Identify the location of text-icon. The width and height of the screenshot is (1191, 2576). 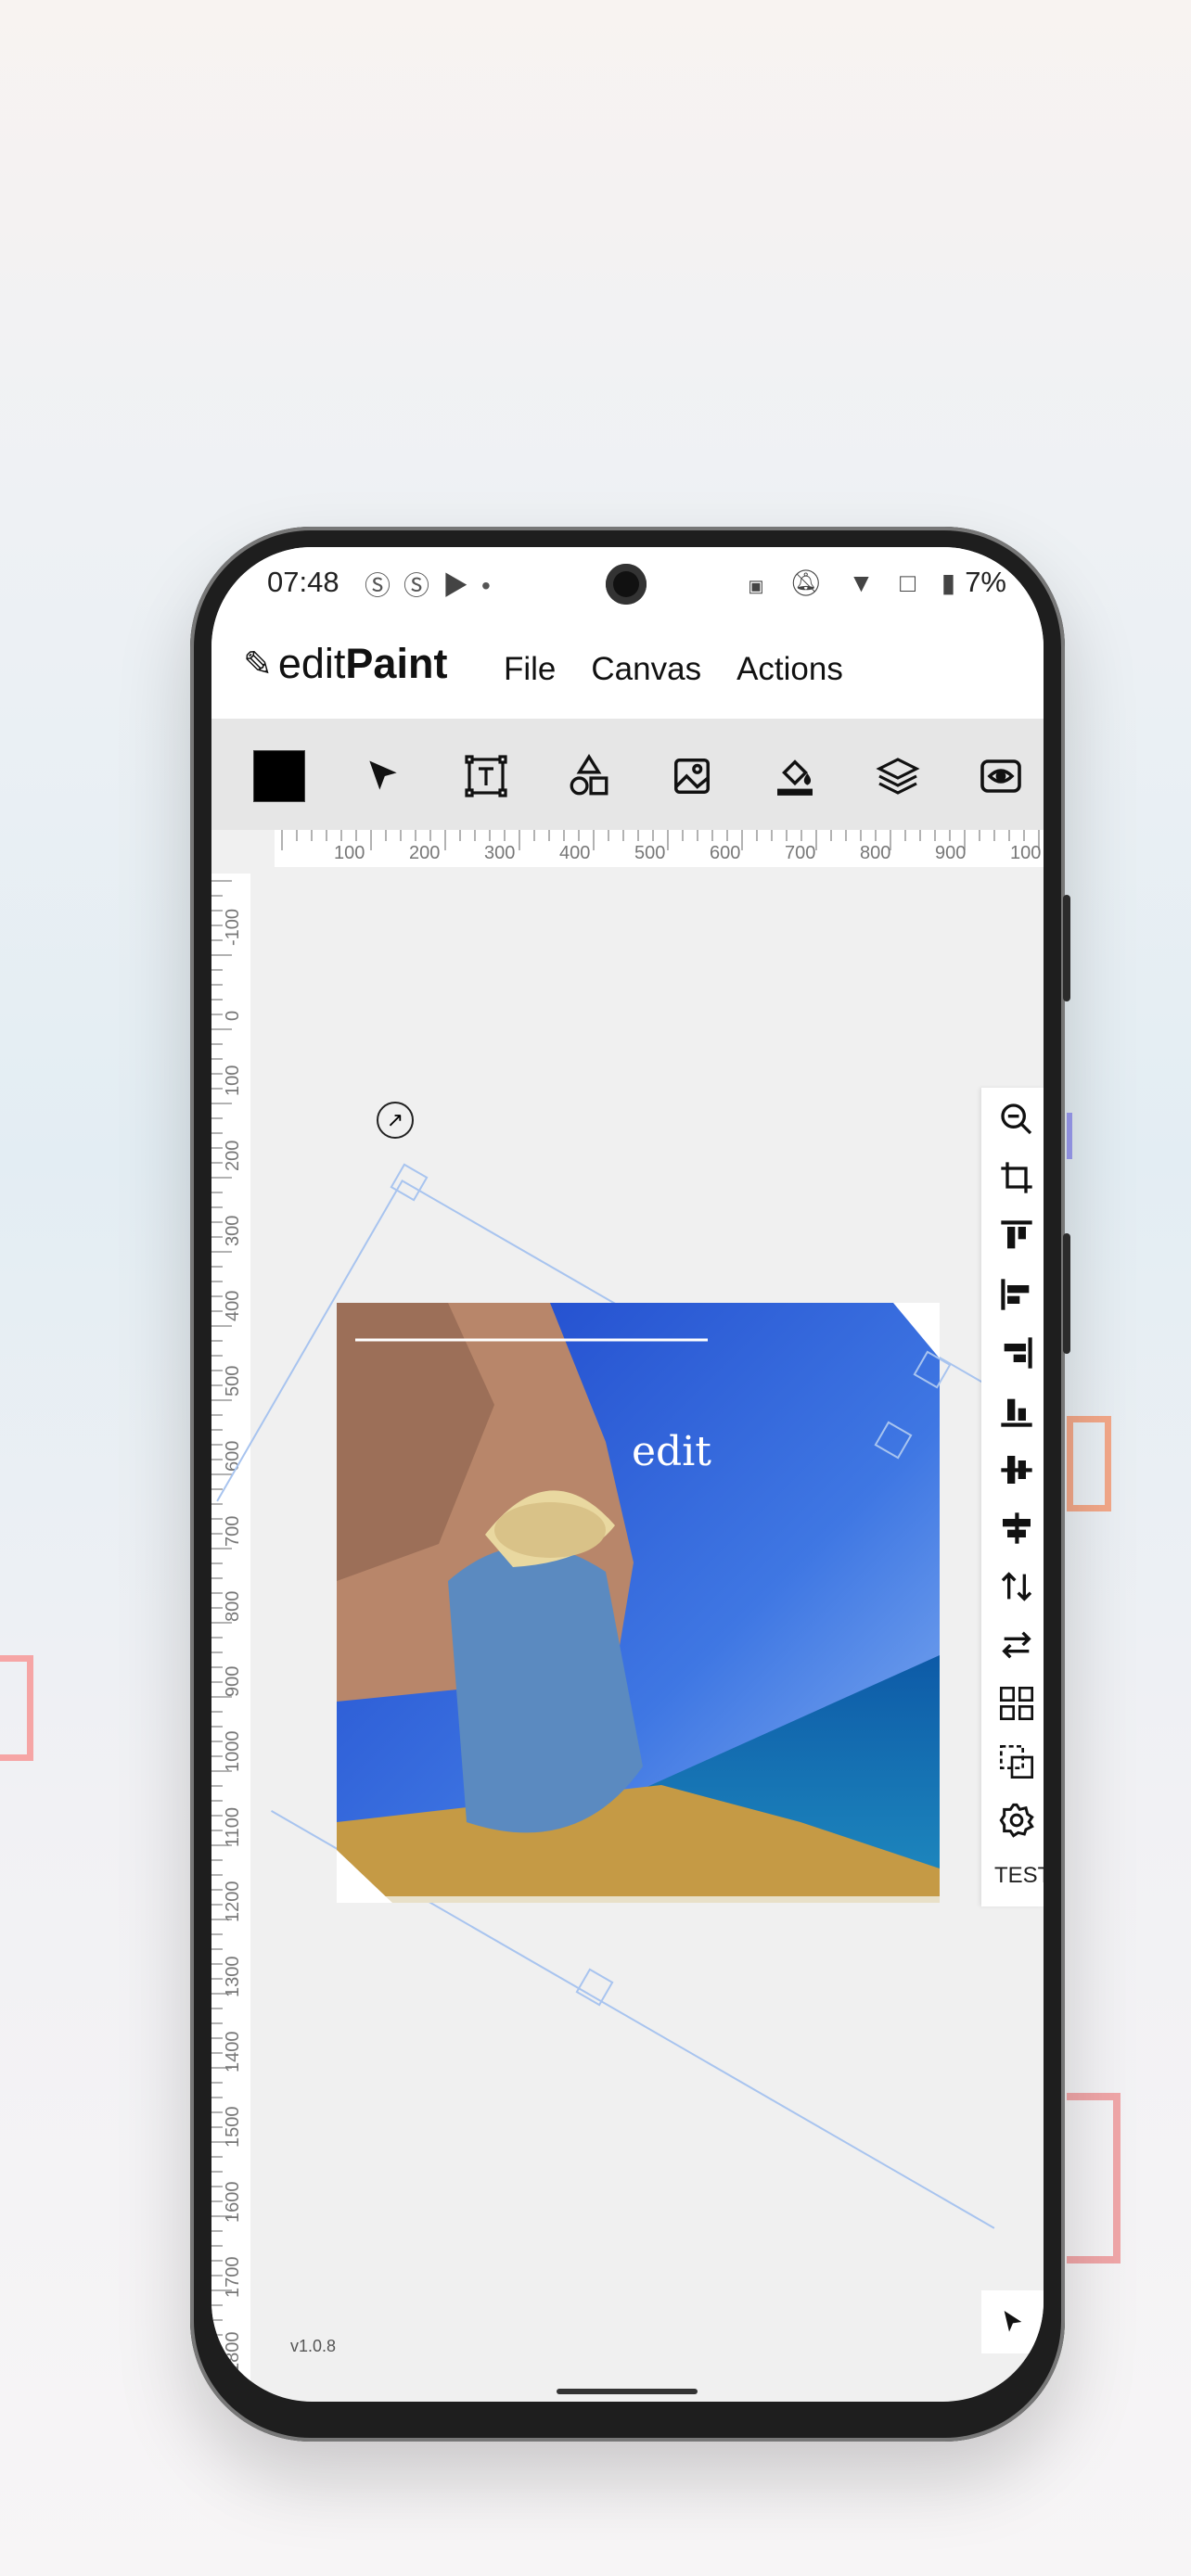
(486, 776).